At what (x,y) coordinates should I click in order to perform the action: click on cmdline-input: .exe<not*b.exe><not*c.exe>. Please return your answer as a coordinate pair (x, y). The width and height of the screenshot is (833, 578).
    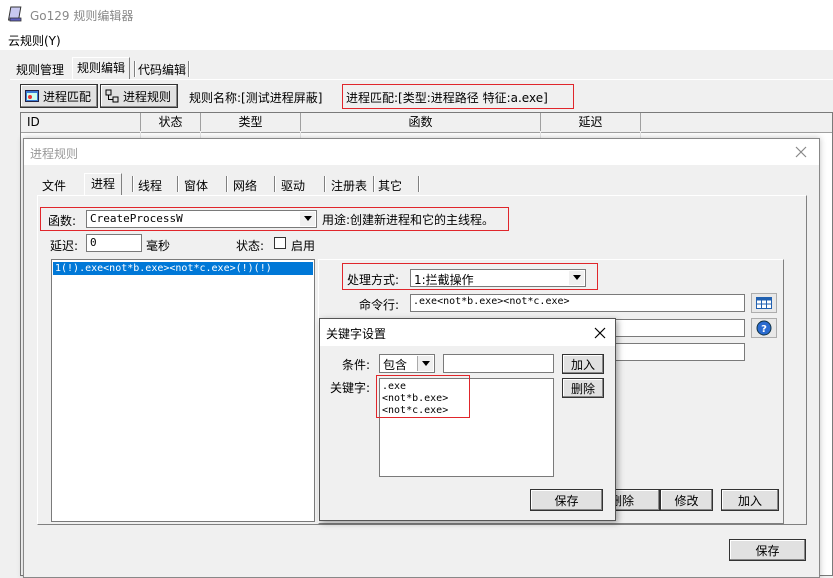
    Looking at the image, I should click on (577, 303).